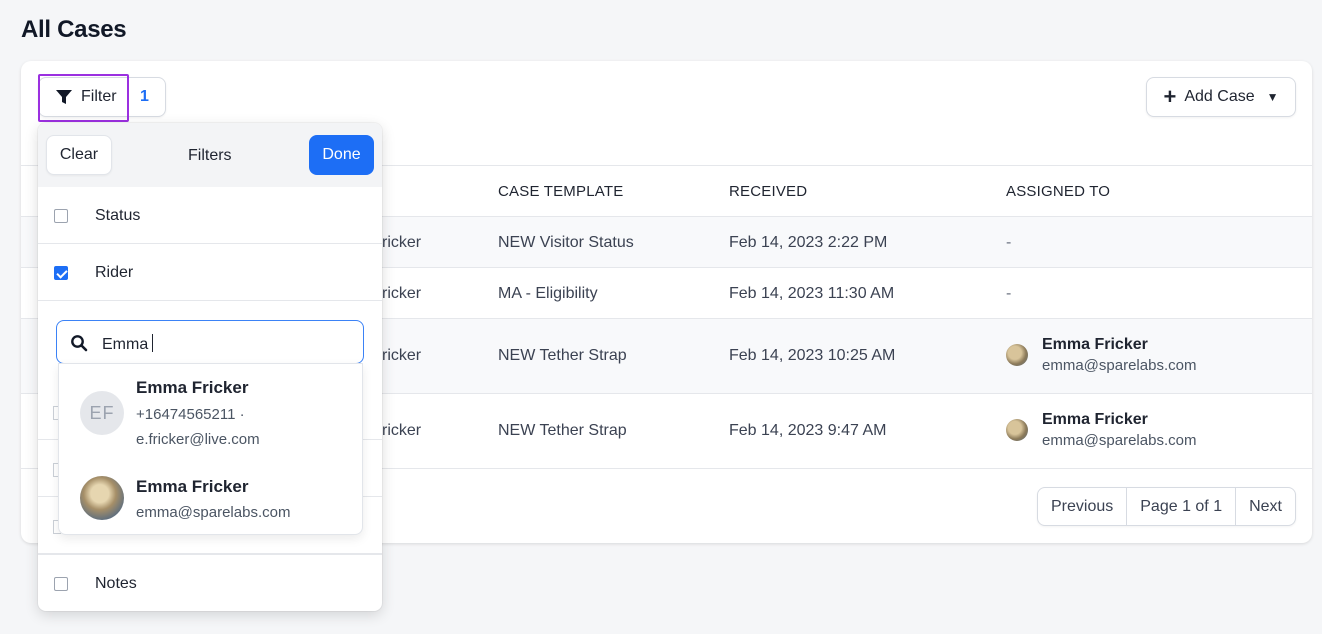  Describe the element at coordinates (1182, 506) in the screenshot. I see `page-indicator: Page 1 of 1` at that location.